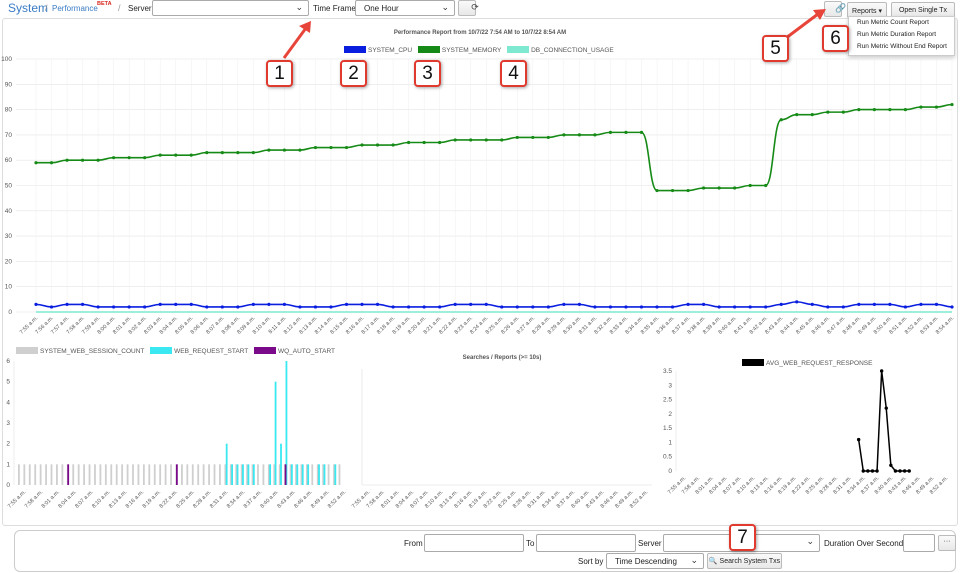 This screenshot has height=573, width=960. Describe the element at coordinates (775, 48) in the screenshot. I see `callout-5: 5` at that location.